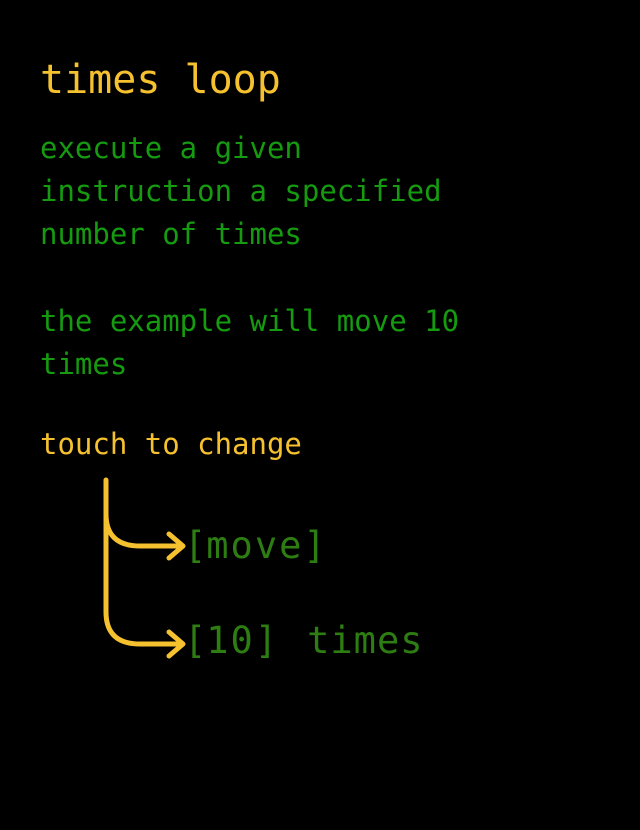 The image size is (640, 830). What do you see at coordinates (304, 640) in the screenshot?
I see `count-slot: [ 10 ] times` at bounding box center [304, 640].